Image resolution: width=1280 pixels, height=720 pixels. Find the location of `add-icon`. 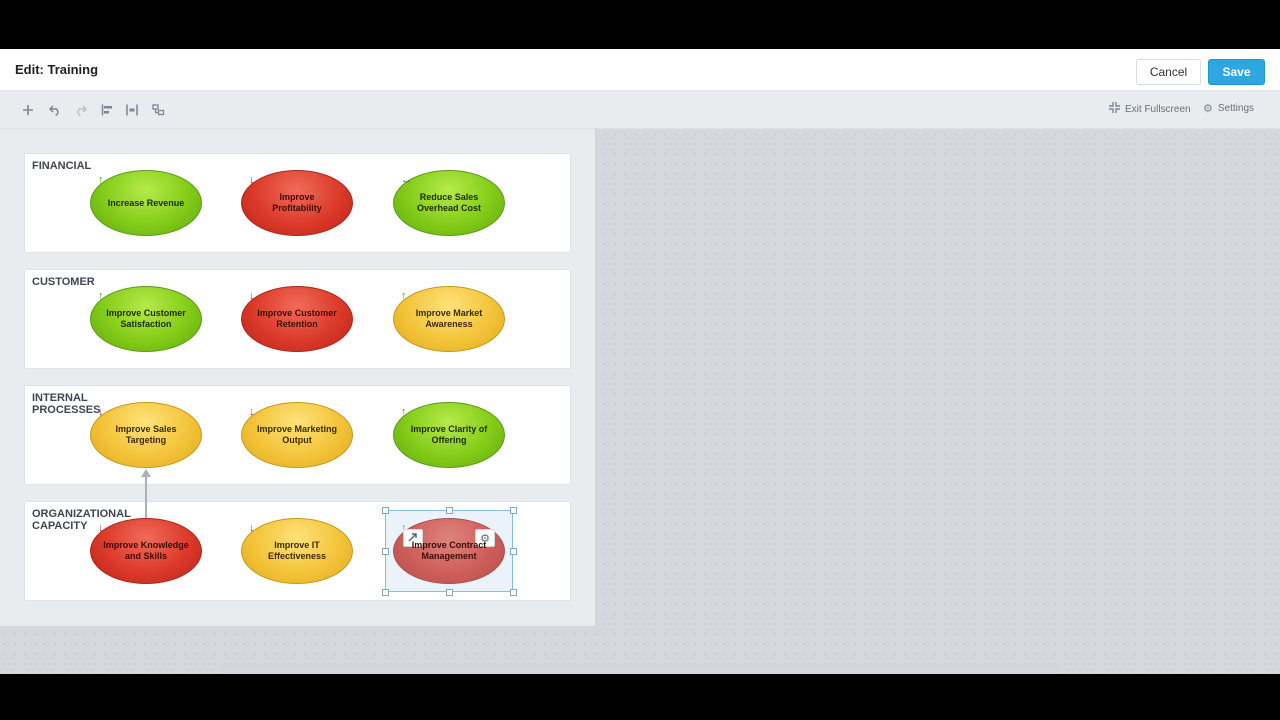

add-icon is located at coordinates (28, 110).